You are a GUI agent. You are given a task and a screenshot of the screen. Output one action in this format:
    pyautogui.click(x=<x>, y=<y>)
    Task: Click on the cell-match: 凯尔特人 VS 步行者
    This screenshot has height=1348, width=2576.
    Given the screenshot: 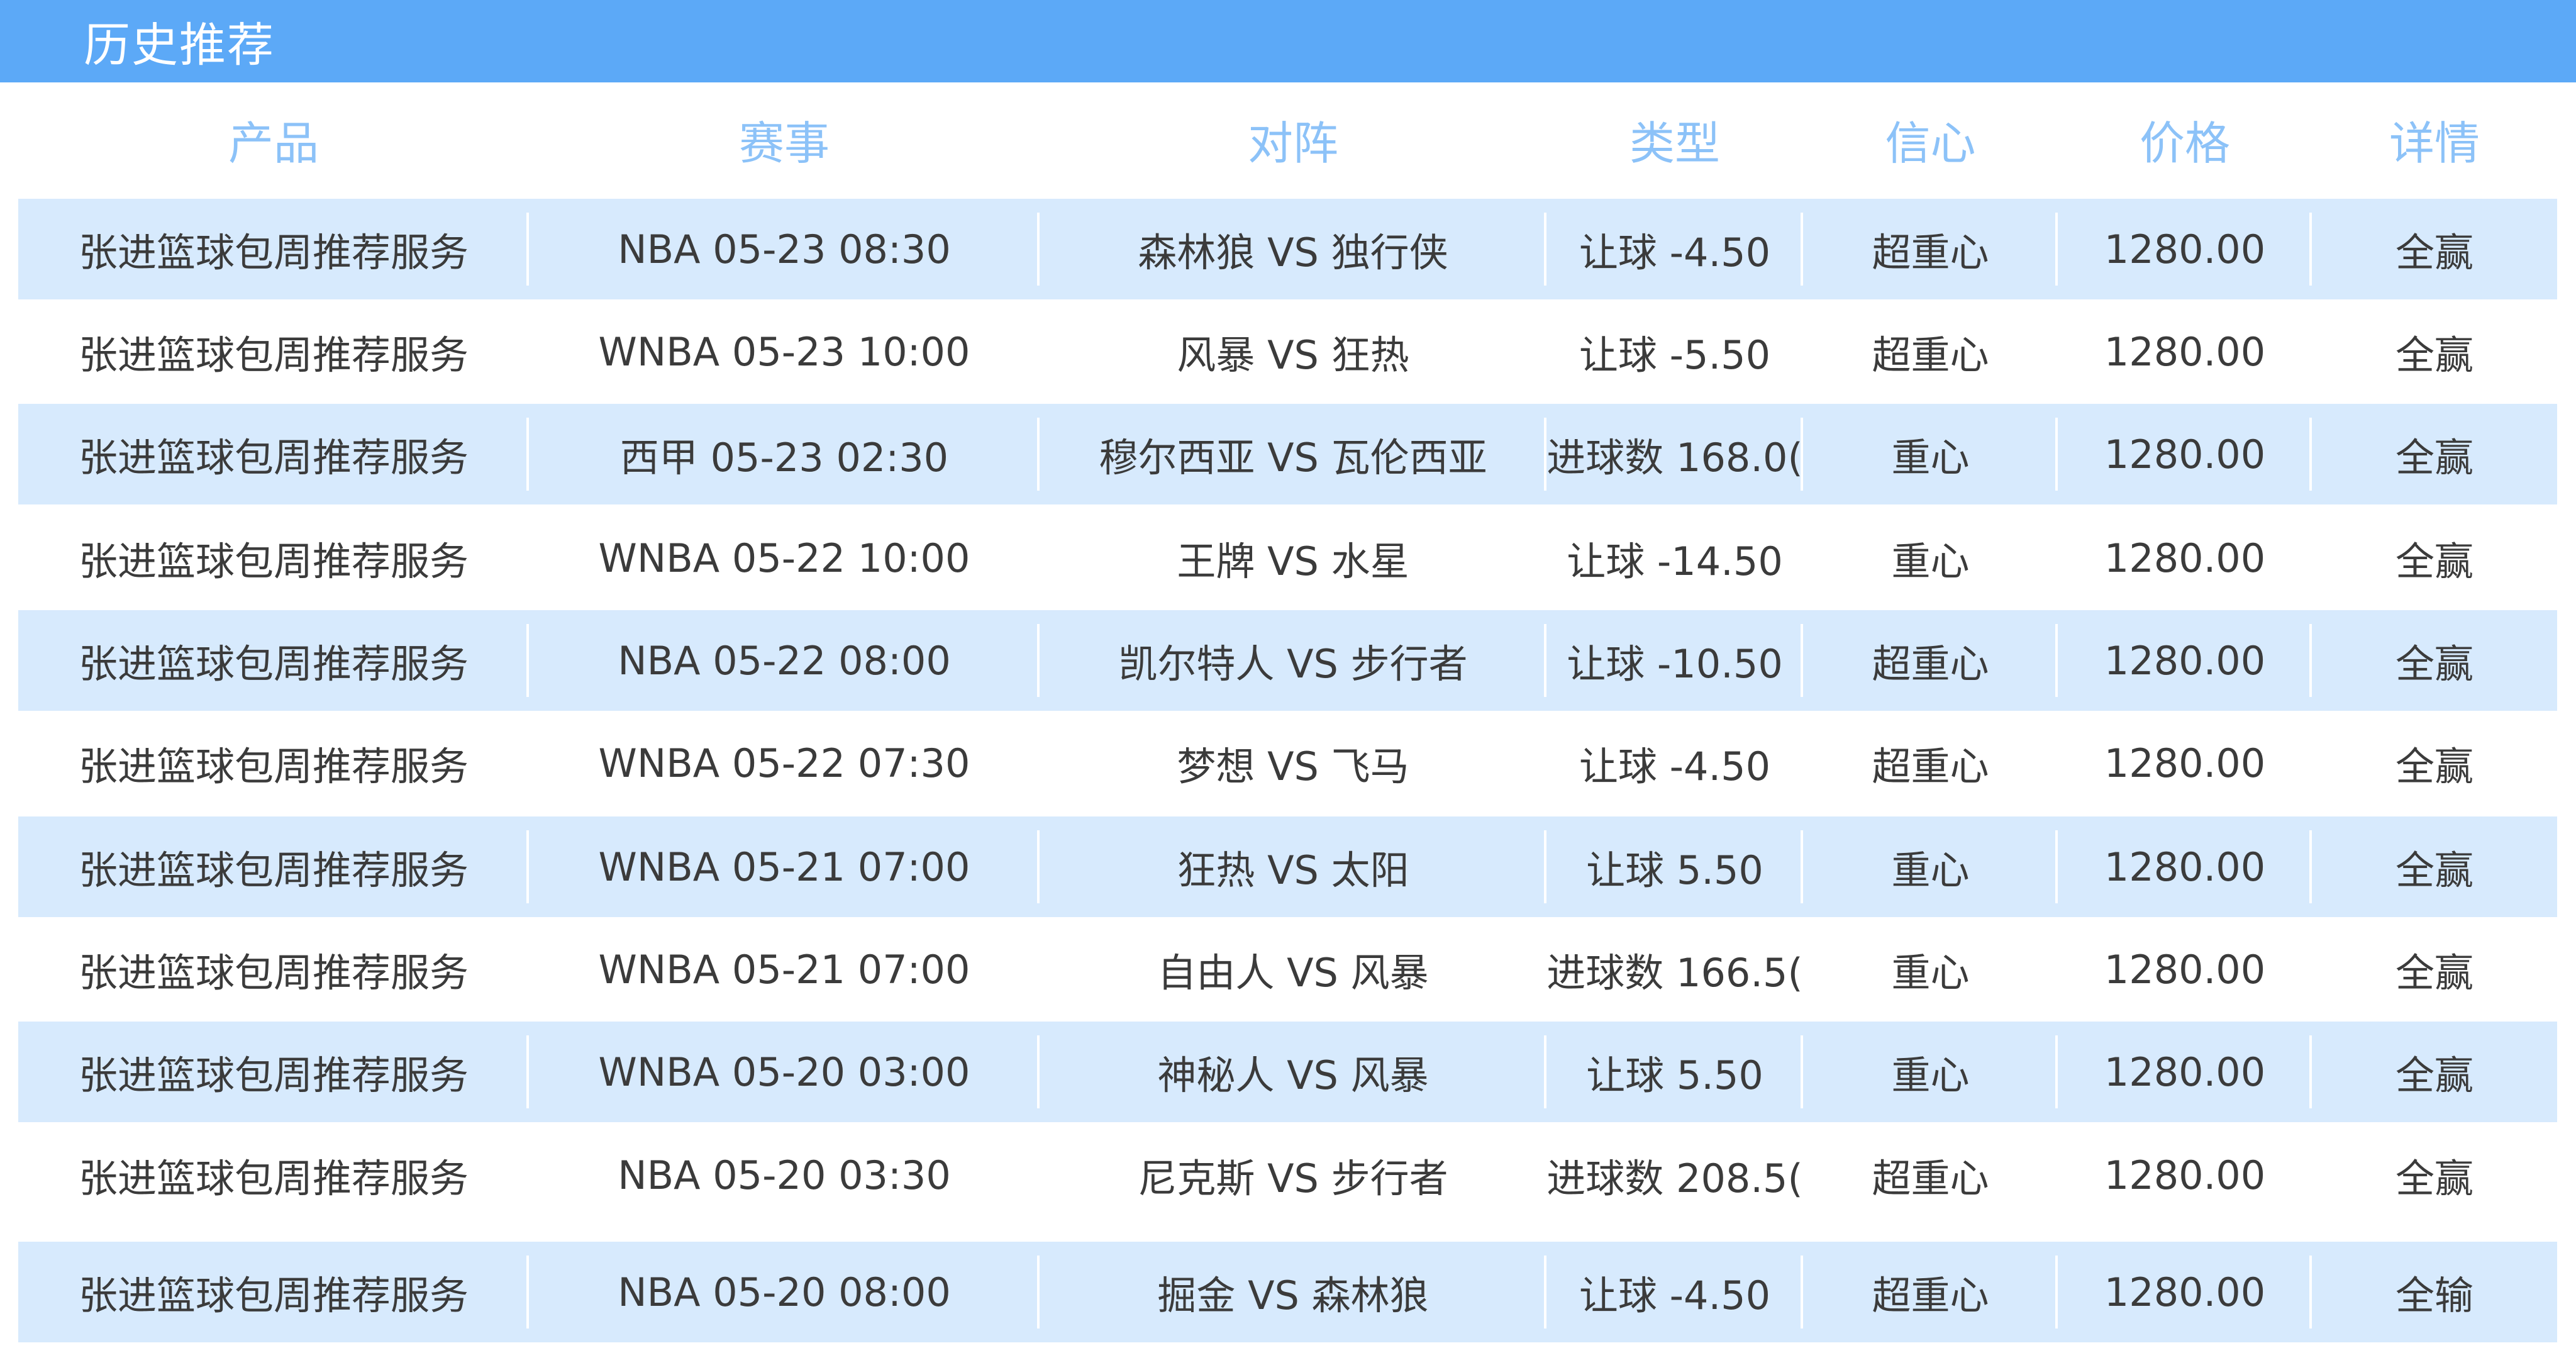 What is the action you would take?
    pyautogui.click(x=1293, y=660)
    